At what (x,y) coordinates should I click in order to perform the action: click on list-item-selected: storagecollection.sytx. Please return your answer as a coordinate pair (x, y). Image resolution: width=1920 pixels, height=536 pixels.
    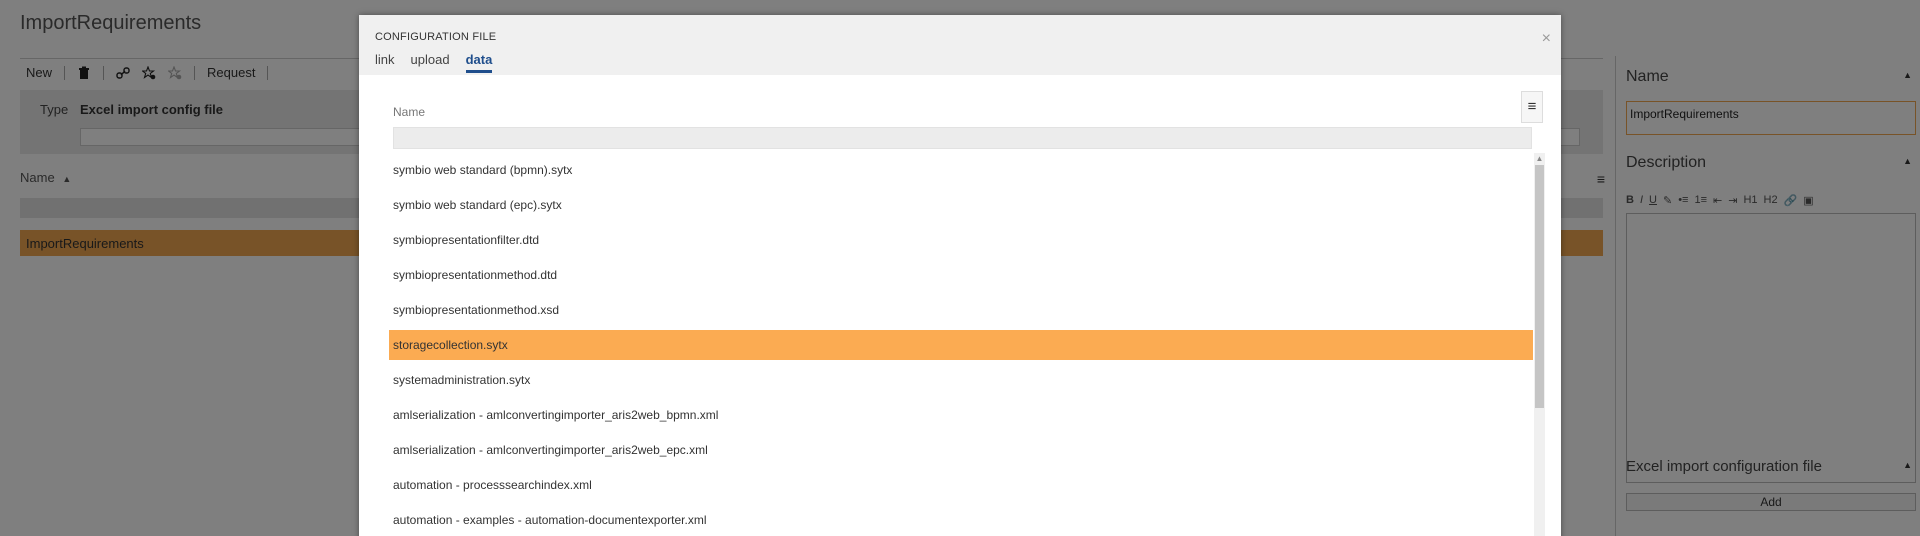
    Looking at the image, I should click on (961, 345).